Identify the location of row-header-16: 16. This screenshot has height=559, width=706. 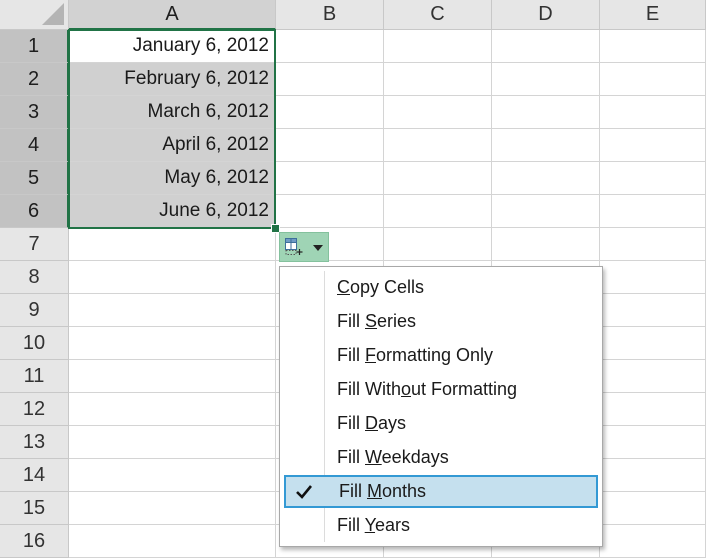
(34, 541).